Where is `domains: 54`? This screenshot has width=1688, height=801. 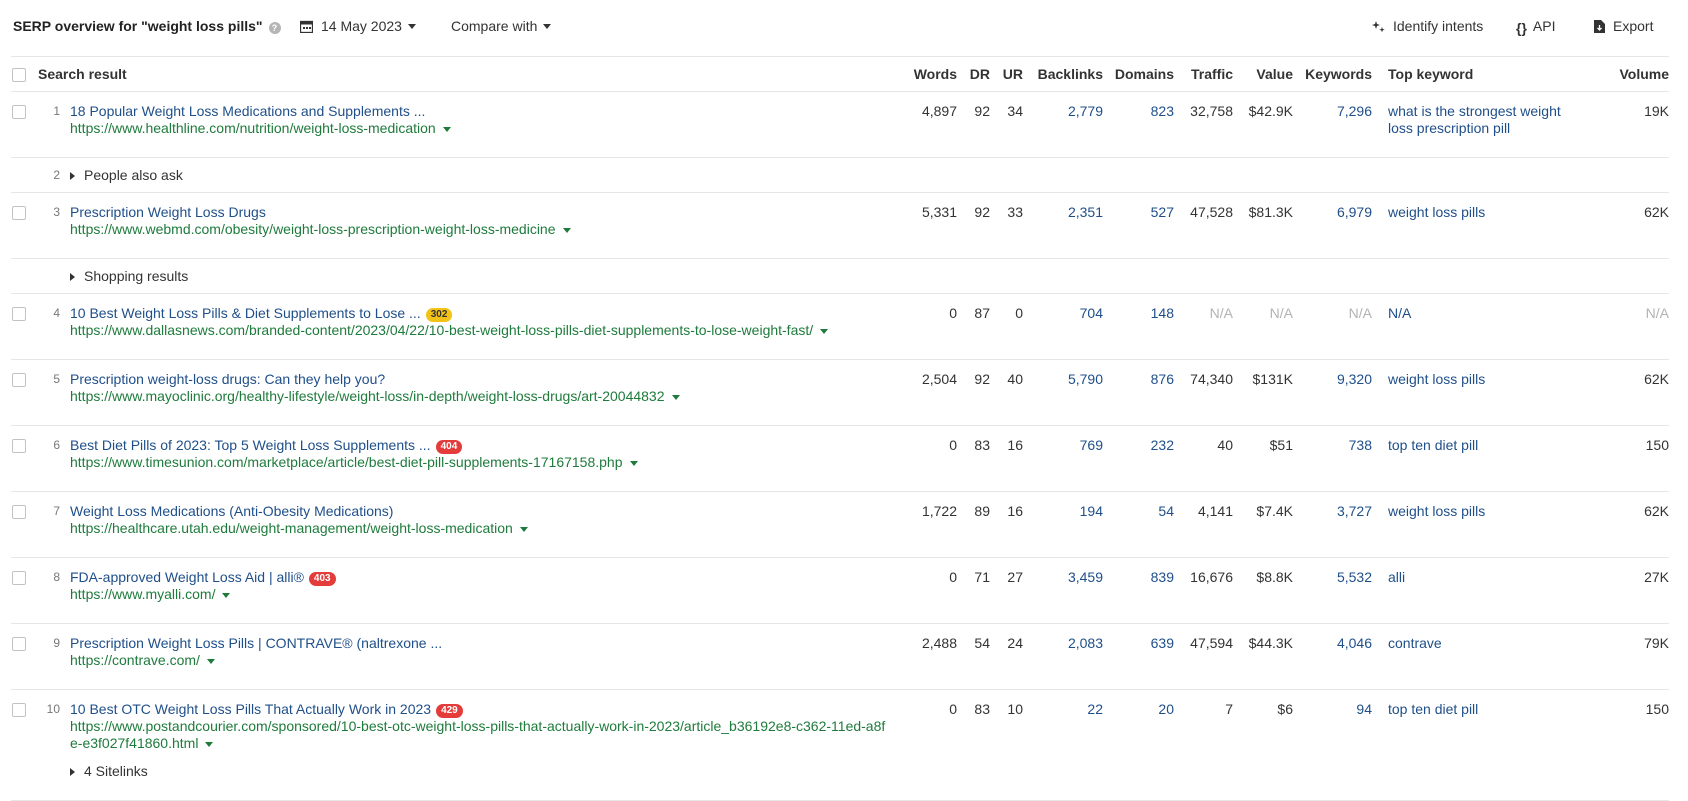 domains: 54 is located at coordinates (1138, 524).